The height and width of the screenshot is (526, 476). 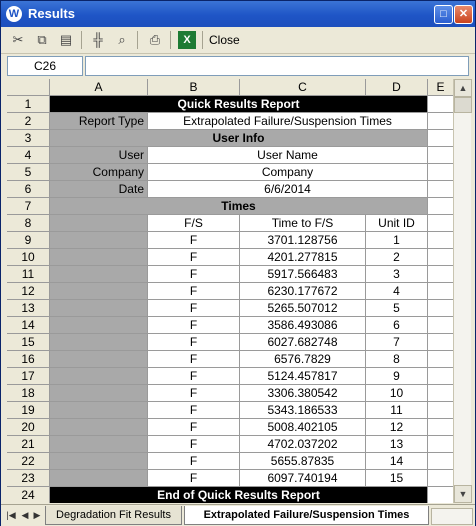 What do you see at coordinates (452, 516) in the screenshot?
I see `horizontal-scrollbar` at bounding box center [452, 516].